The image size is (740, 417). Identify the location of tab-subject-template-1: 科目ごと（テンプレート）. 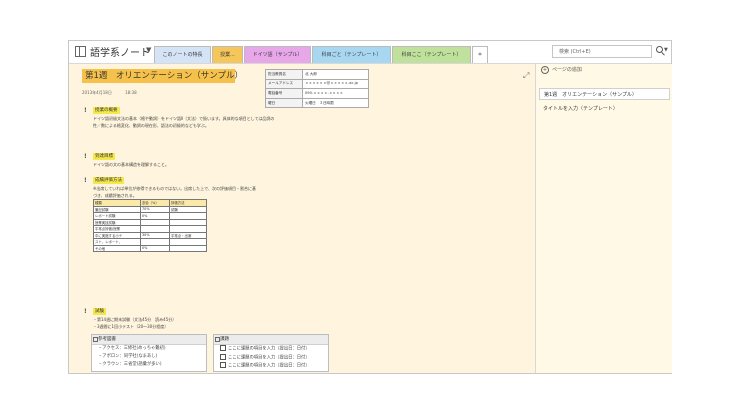
(351, 54).